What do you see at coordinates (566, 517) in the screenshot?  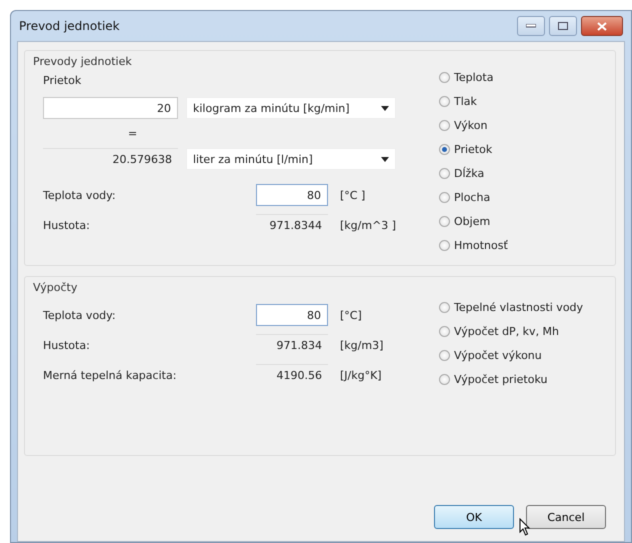 I see `cancel-button: Cancel` at bounding box center [566, 517].